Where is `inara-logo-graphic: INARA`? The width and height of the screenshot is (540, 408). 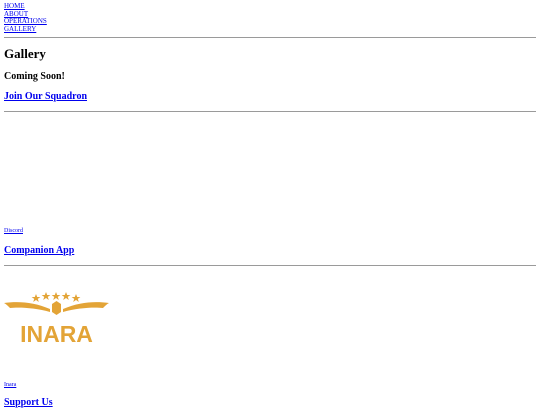
inara-logo-graphic: INARA is located at coordinates (56, 319).